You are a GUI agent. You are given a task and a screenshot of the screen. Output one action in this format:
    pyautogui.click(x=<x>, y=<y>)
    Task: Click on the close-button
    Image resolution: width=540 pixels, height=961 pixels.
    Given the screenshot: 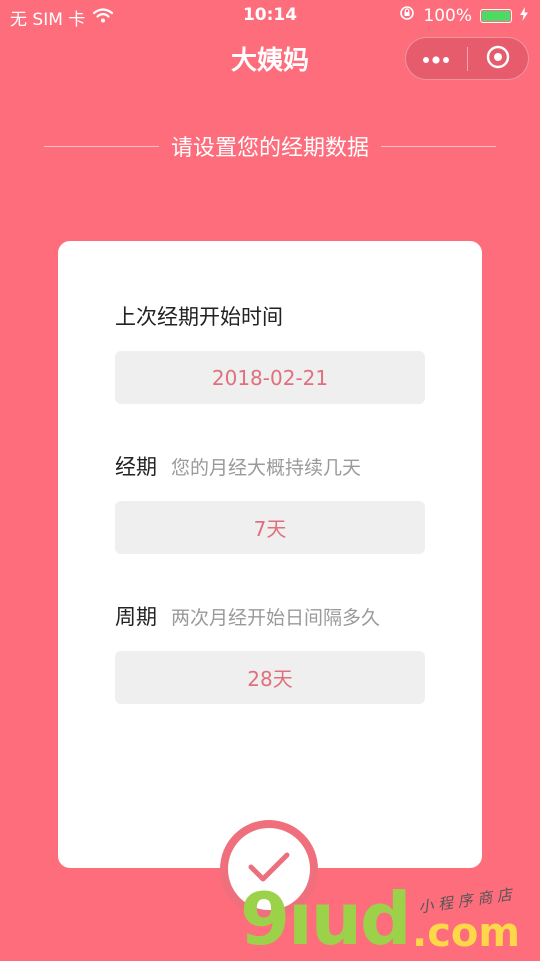 What is the action you would take?
    pyautogui.click(x=498, y=58)
    